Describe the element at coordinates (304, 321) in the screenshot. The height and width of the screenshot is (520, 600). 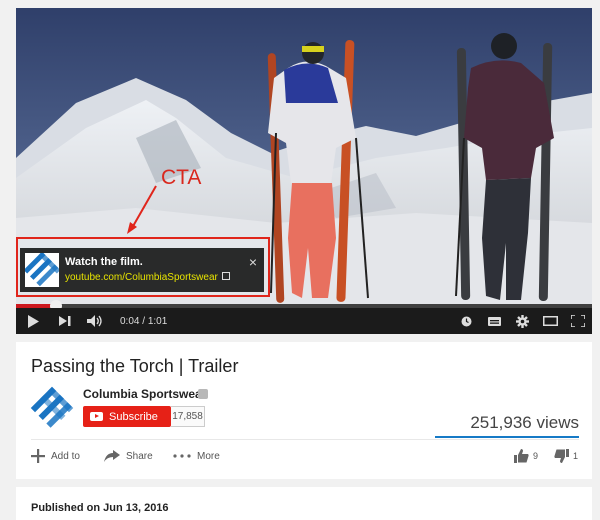
I see `player-controls: 0:04 / 1:01` at that location.